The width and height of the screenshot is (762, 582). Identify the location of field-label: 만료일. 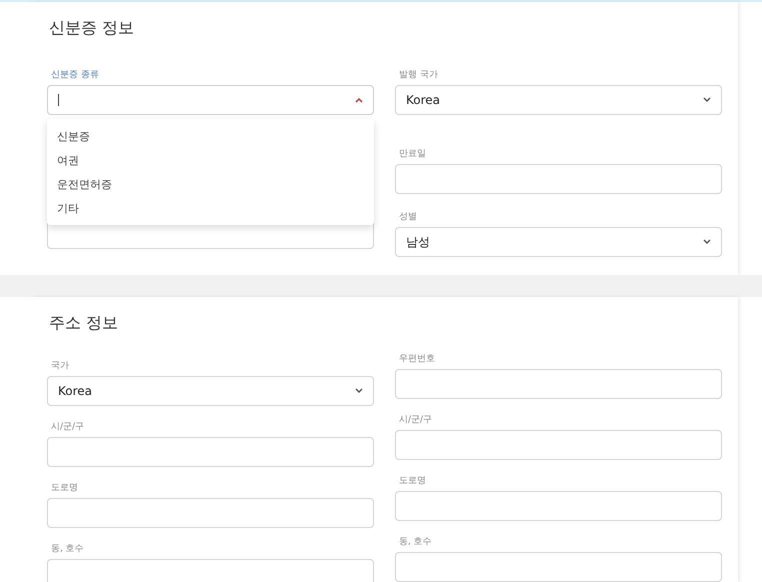
(412, 154).